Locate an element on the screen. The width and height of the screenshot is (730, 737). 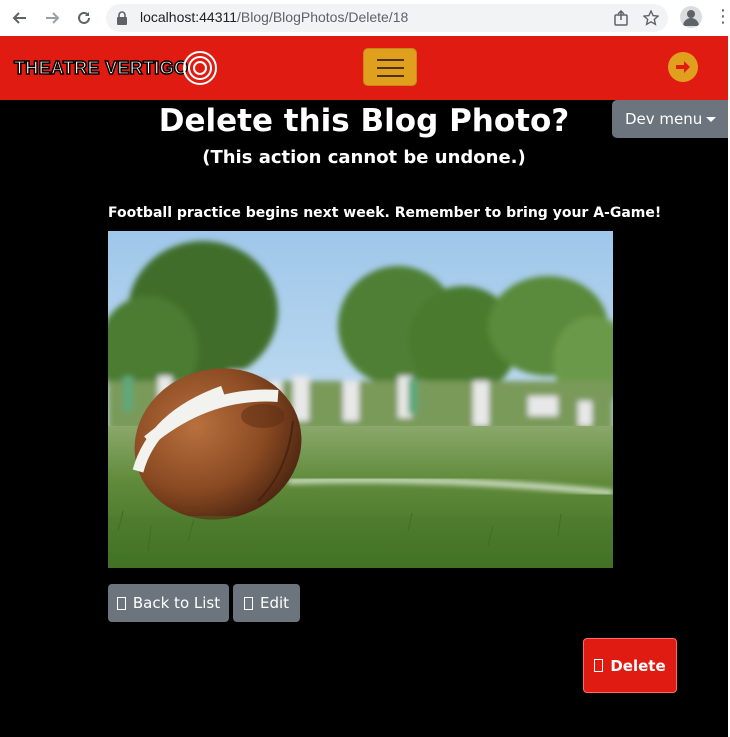
back-to-list-label: Back to List is located at coordinates (176, 603).